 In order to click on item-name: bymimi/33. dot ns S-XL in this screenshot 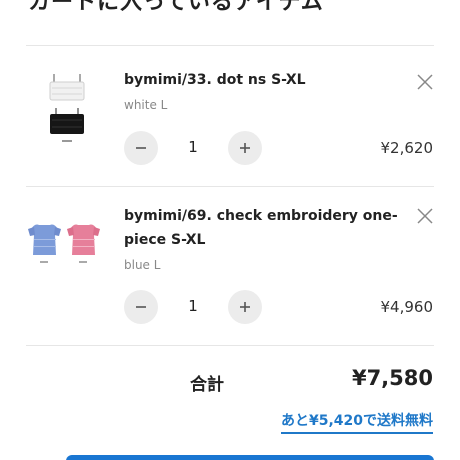, I will do `click(269, 80)`.